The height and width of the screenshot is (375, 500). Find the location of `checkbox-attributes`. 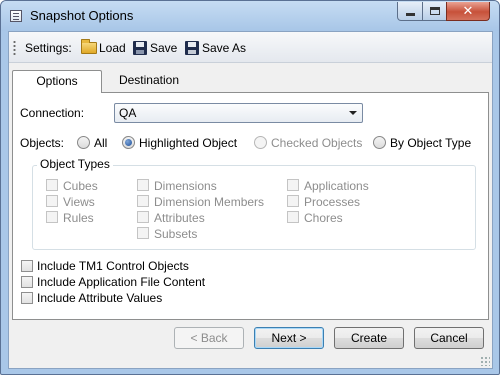

checkbox-attributes is located at coordinates (143, 217).